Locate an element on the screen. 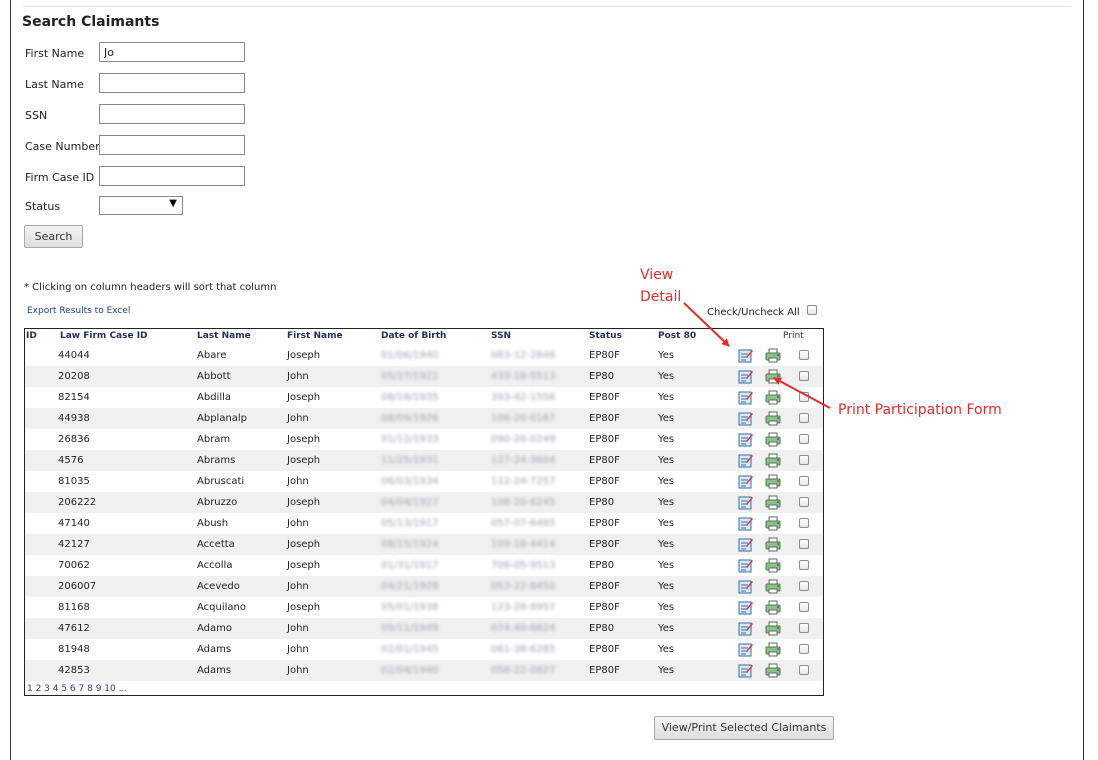 The width and height of the screenshot is (1098, 760). case-number-input is located at coordinates (172, 145).